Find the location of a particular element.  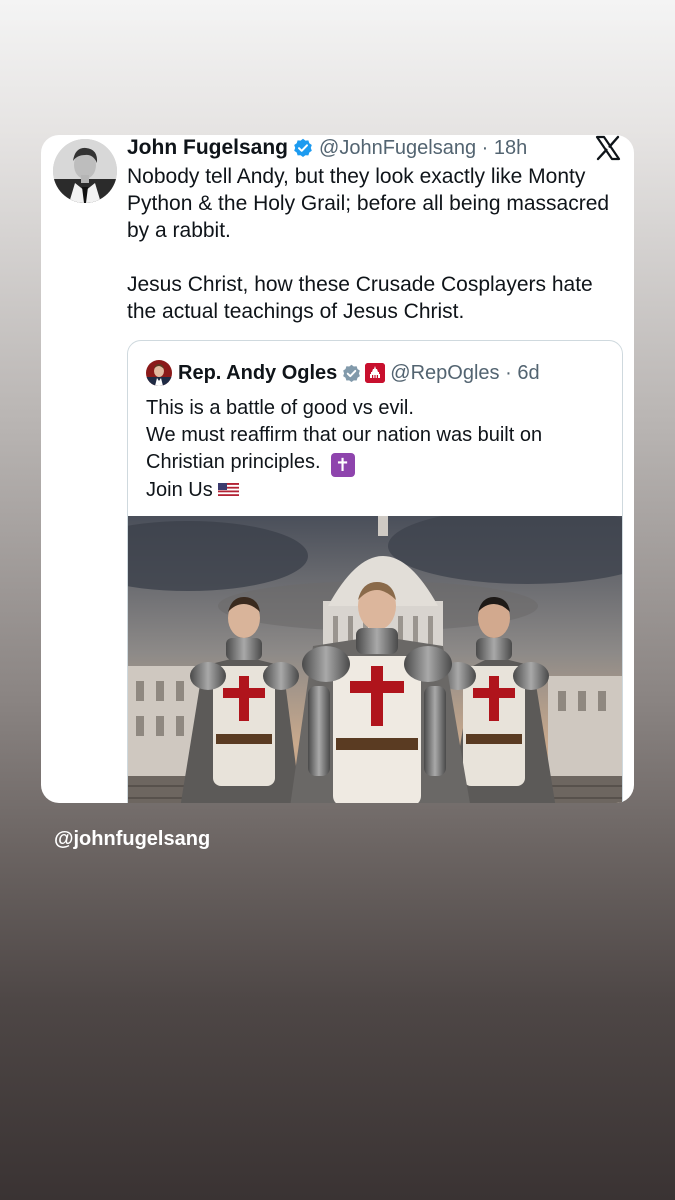

quoted-header: Rep. Andy Ogles @RepOgles · 6d is located at coordinates (343, 373).